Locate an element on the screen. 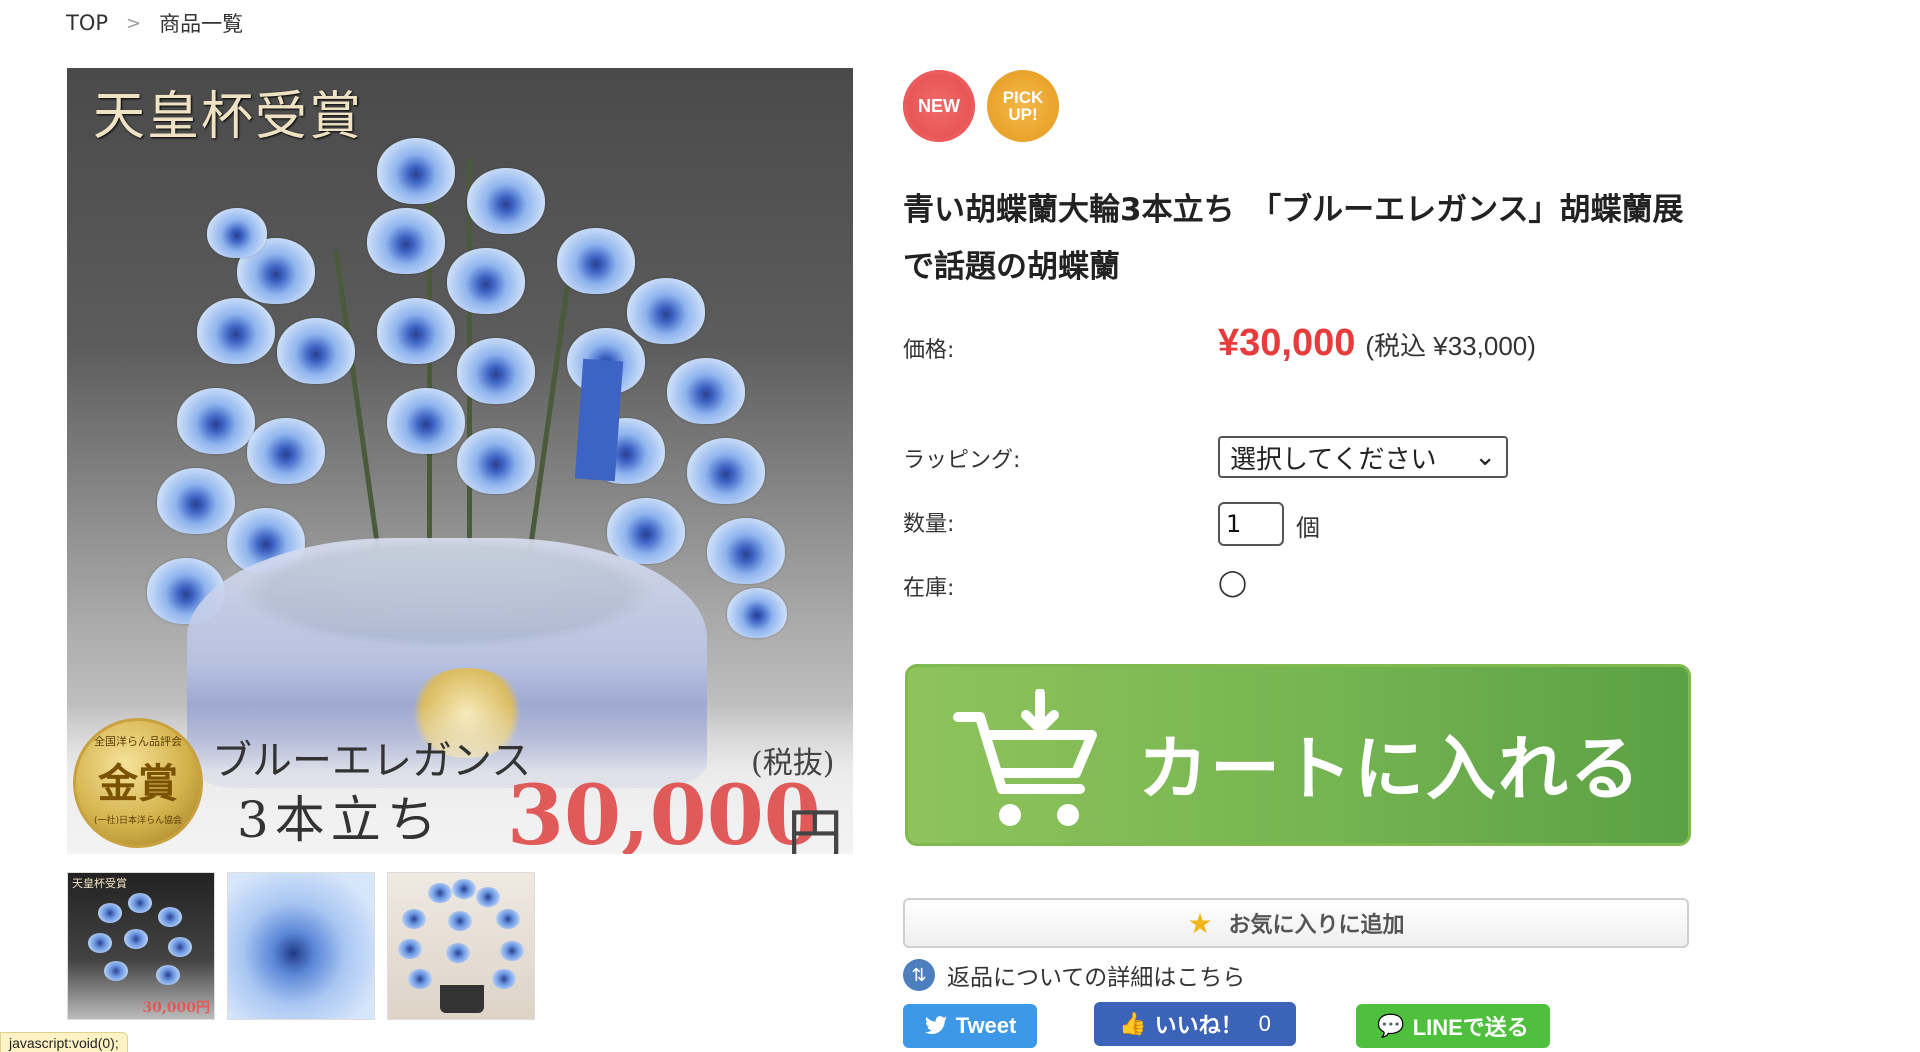 The height and width of the screenshot is (1052, 1920). stock-status: ◯ is located at coordinates (1233, 583).